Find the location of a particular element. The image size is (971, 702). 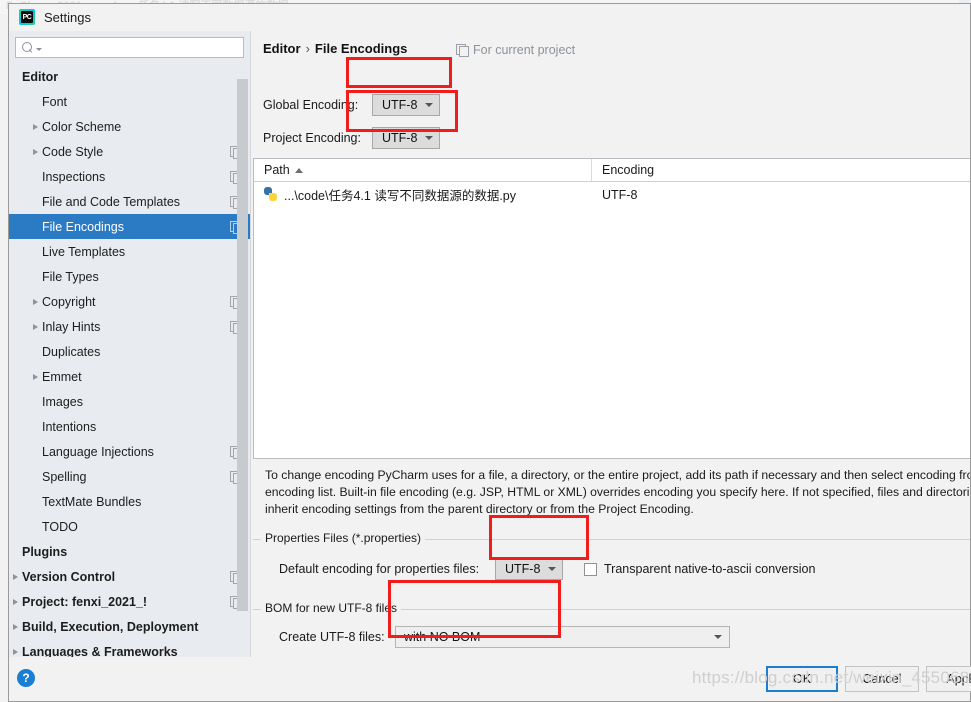

sidebar-item-inlay-hints: Inlay Hints is located at coordinates (129, 326).